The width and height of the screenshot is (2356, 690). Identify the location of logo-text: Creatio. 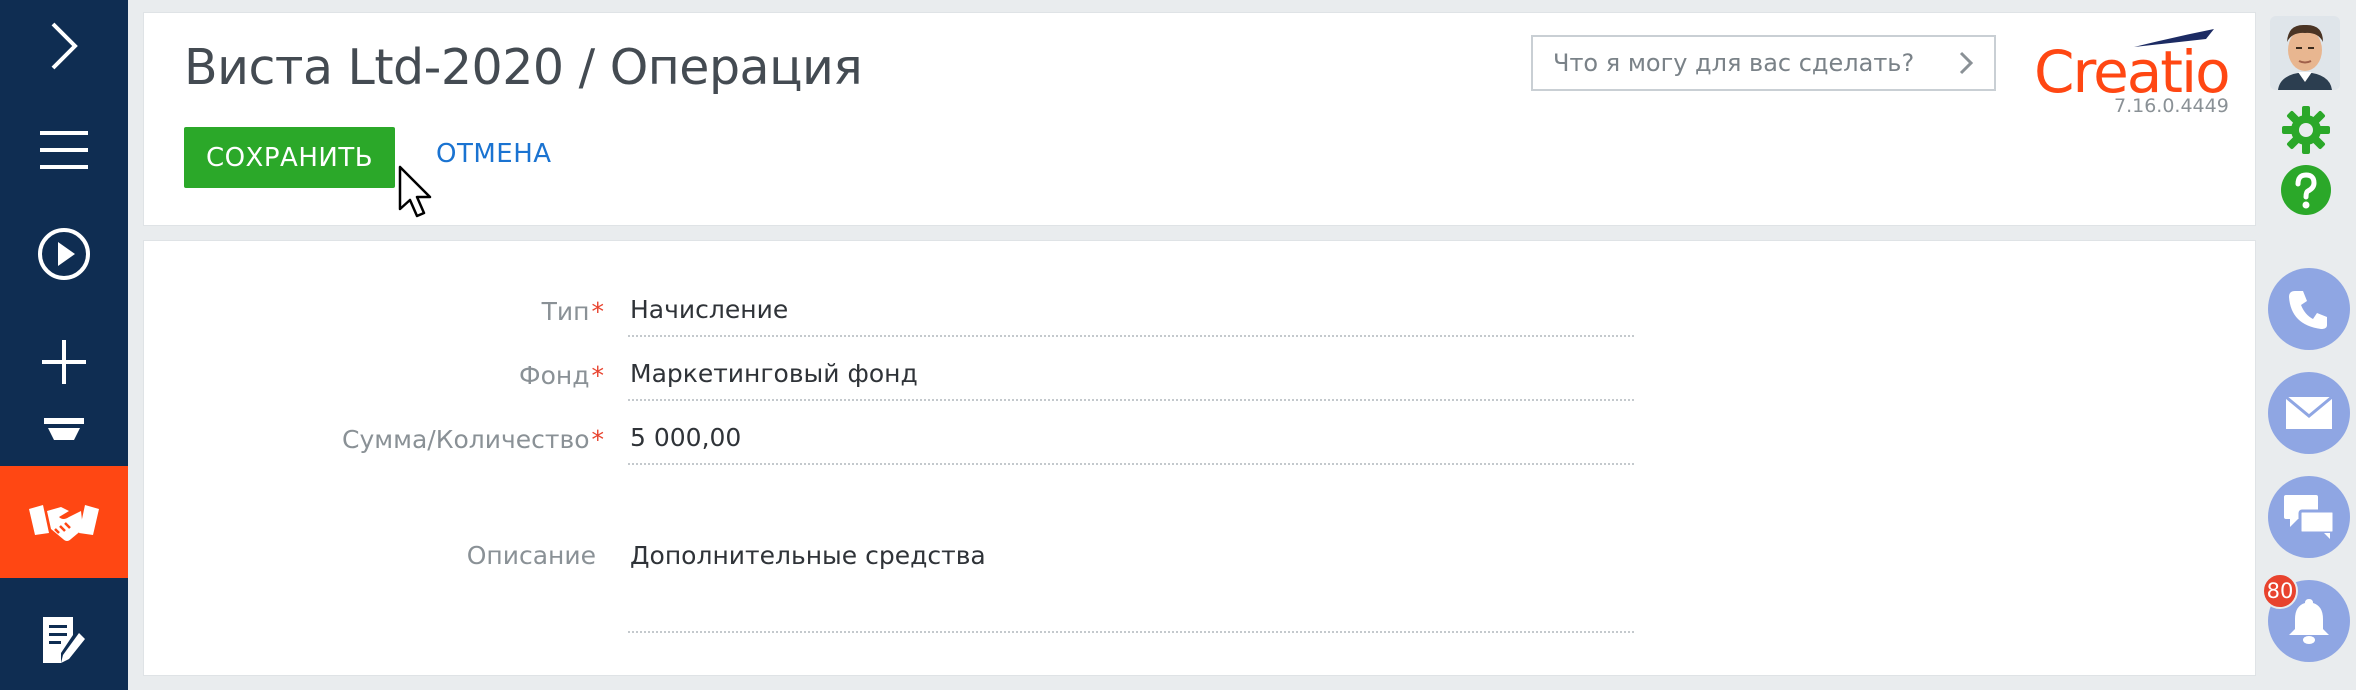
(2132, 72).